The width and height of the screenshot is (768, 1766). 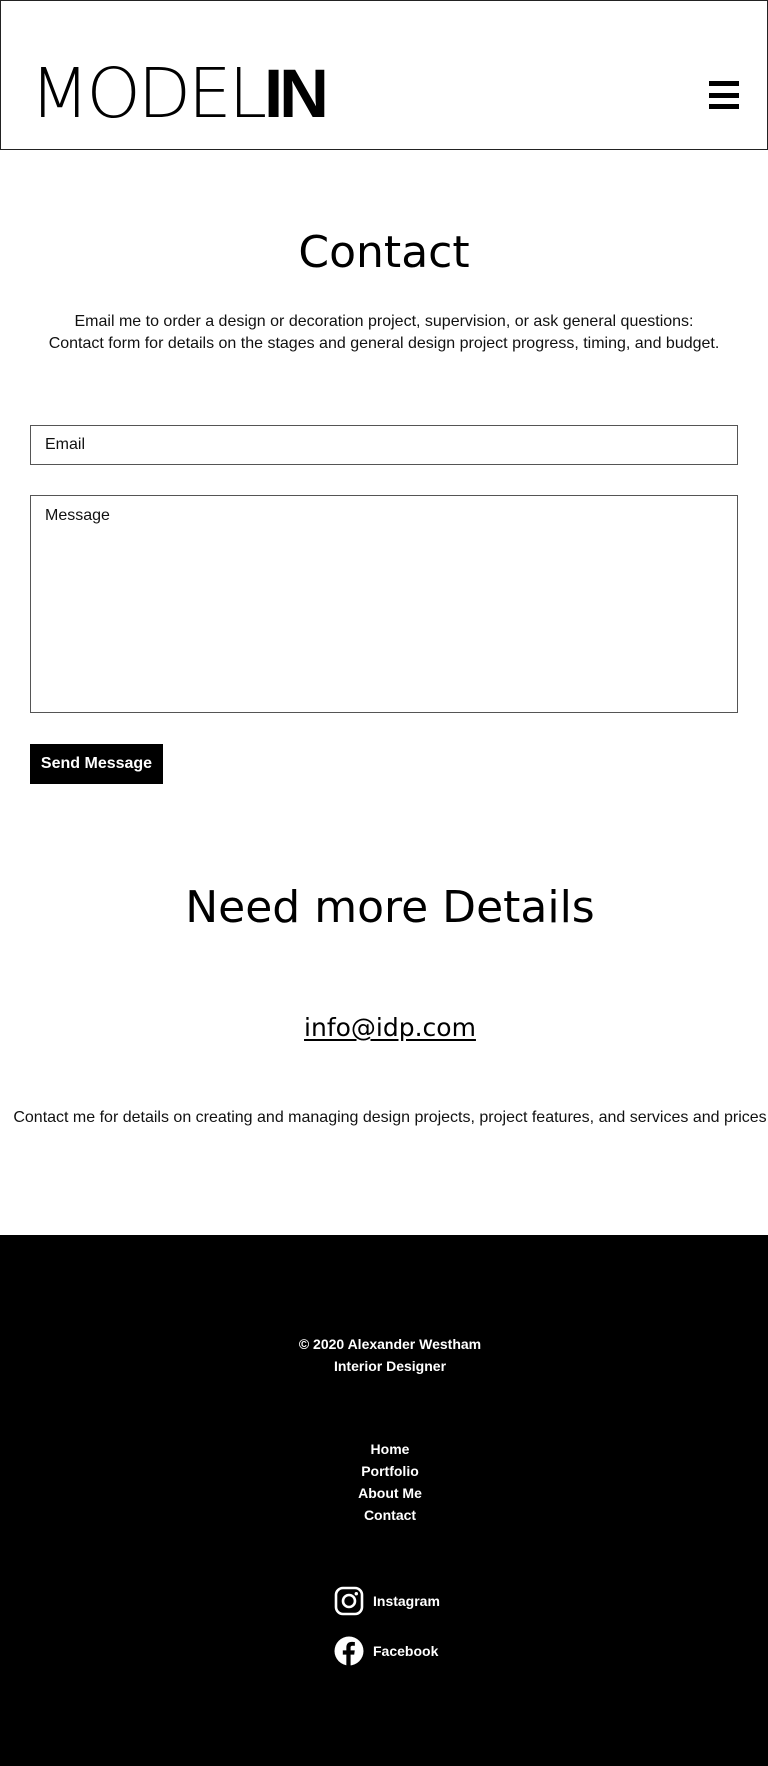 I want to click on send-message-button: Send Message, so click(x=96, y=764).